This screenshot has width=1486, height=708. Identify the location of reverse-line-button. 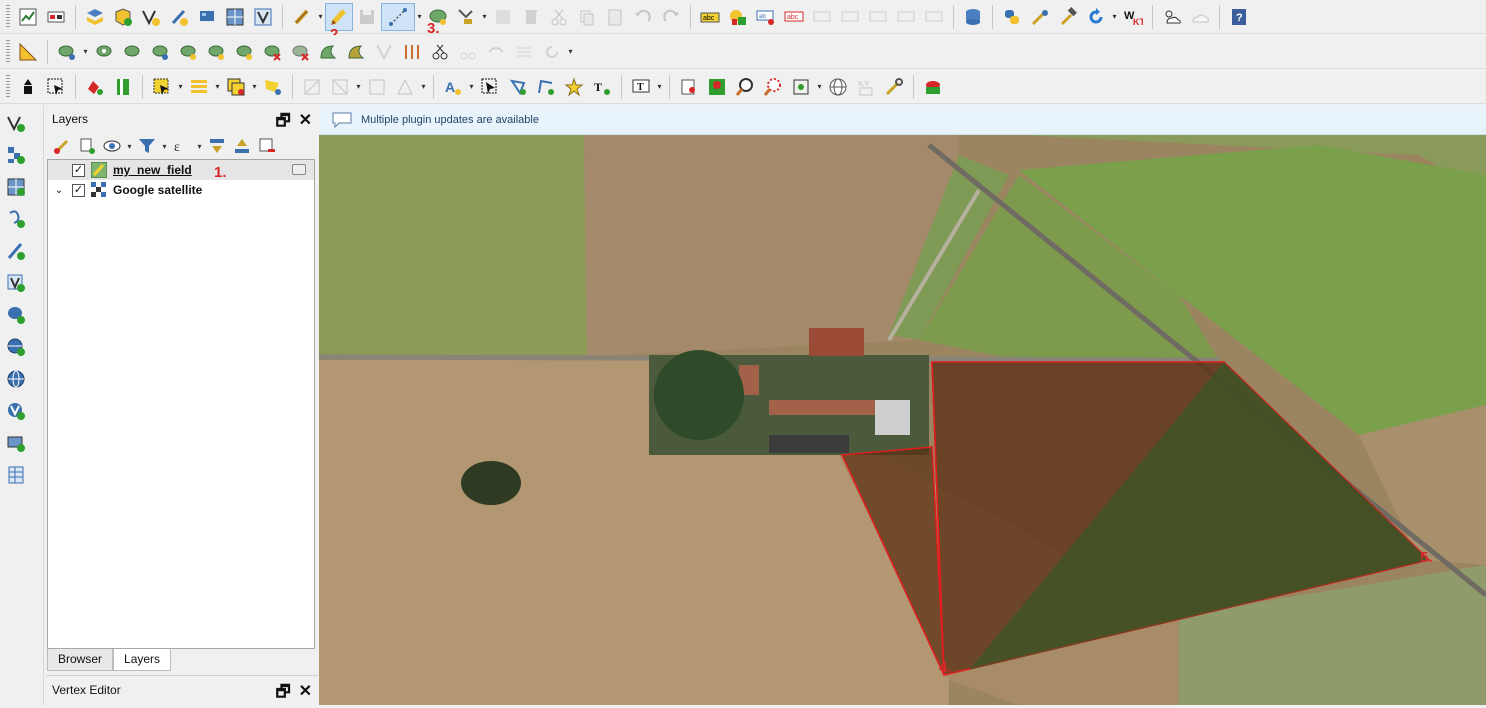
(496, 52).